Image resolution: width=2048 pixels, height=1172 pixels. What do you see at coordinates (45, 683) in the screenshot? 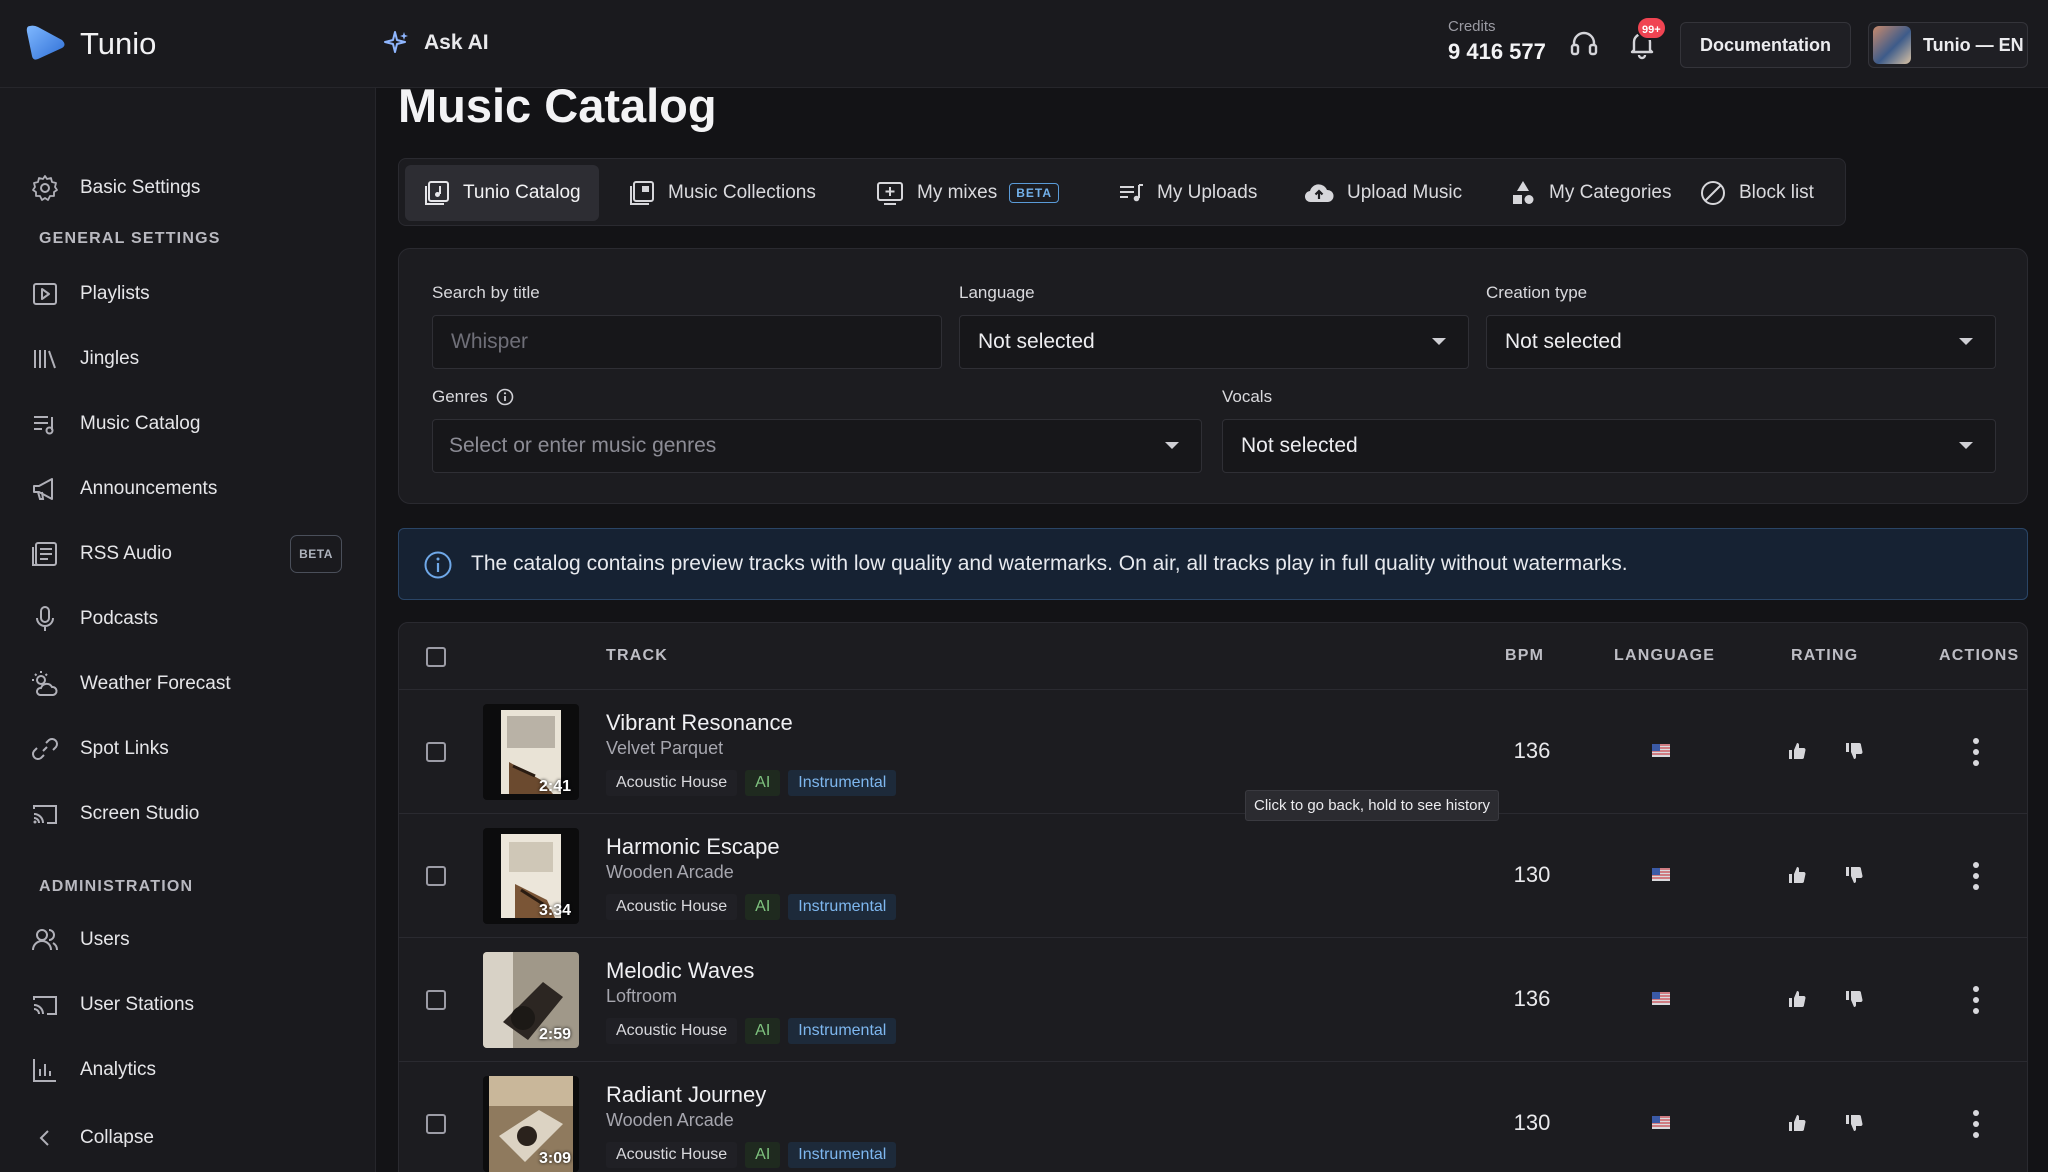
I see `weather-icon` at bounding box center [45, 683].